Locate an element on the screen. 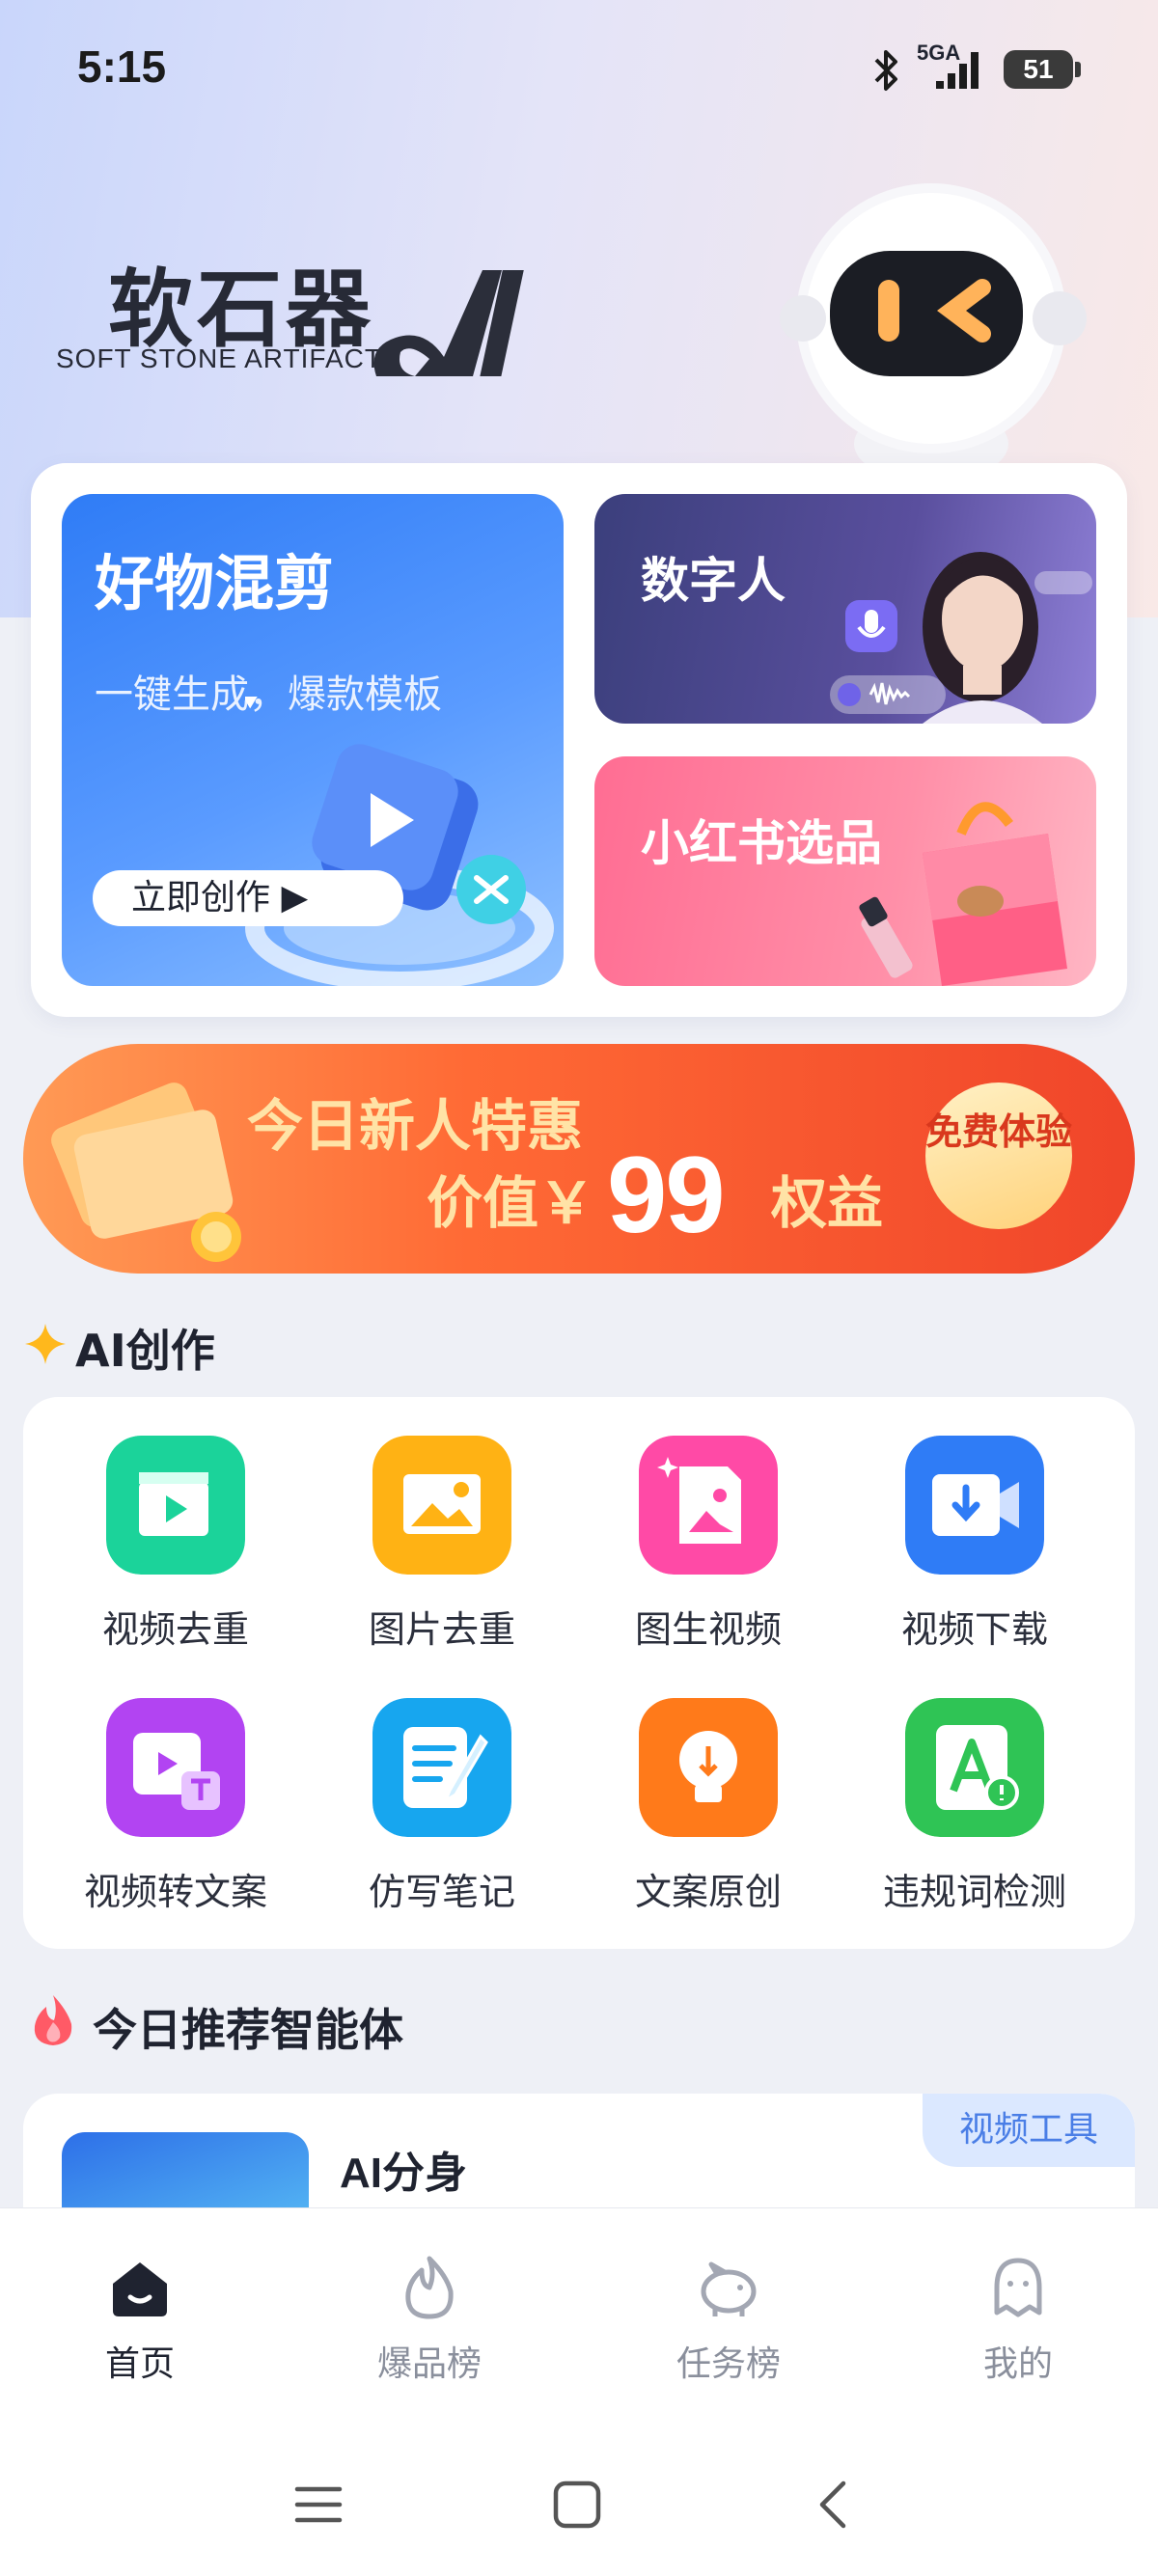 The width and height of the screenshot is (1158, 2576). tool-image-dedup: 图片去重 is located at coordinates (442, 1524).